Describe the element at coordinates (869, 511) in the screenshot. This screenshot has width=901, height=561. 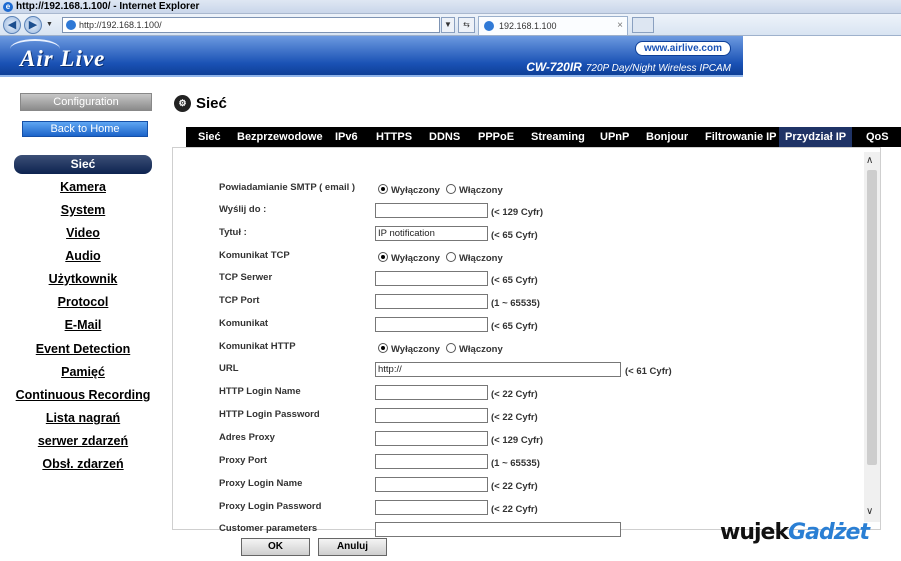
I see `scroll-down-icon: ∨` at that location.